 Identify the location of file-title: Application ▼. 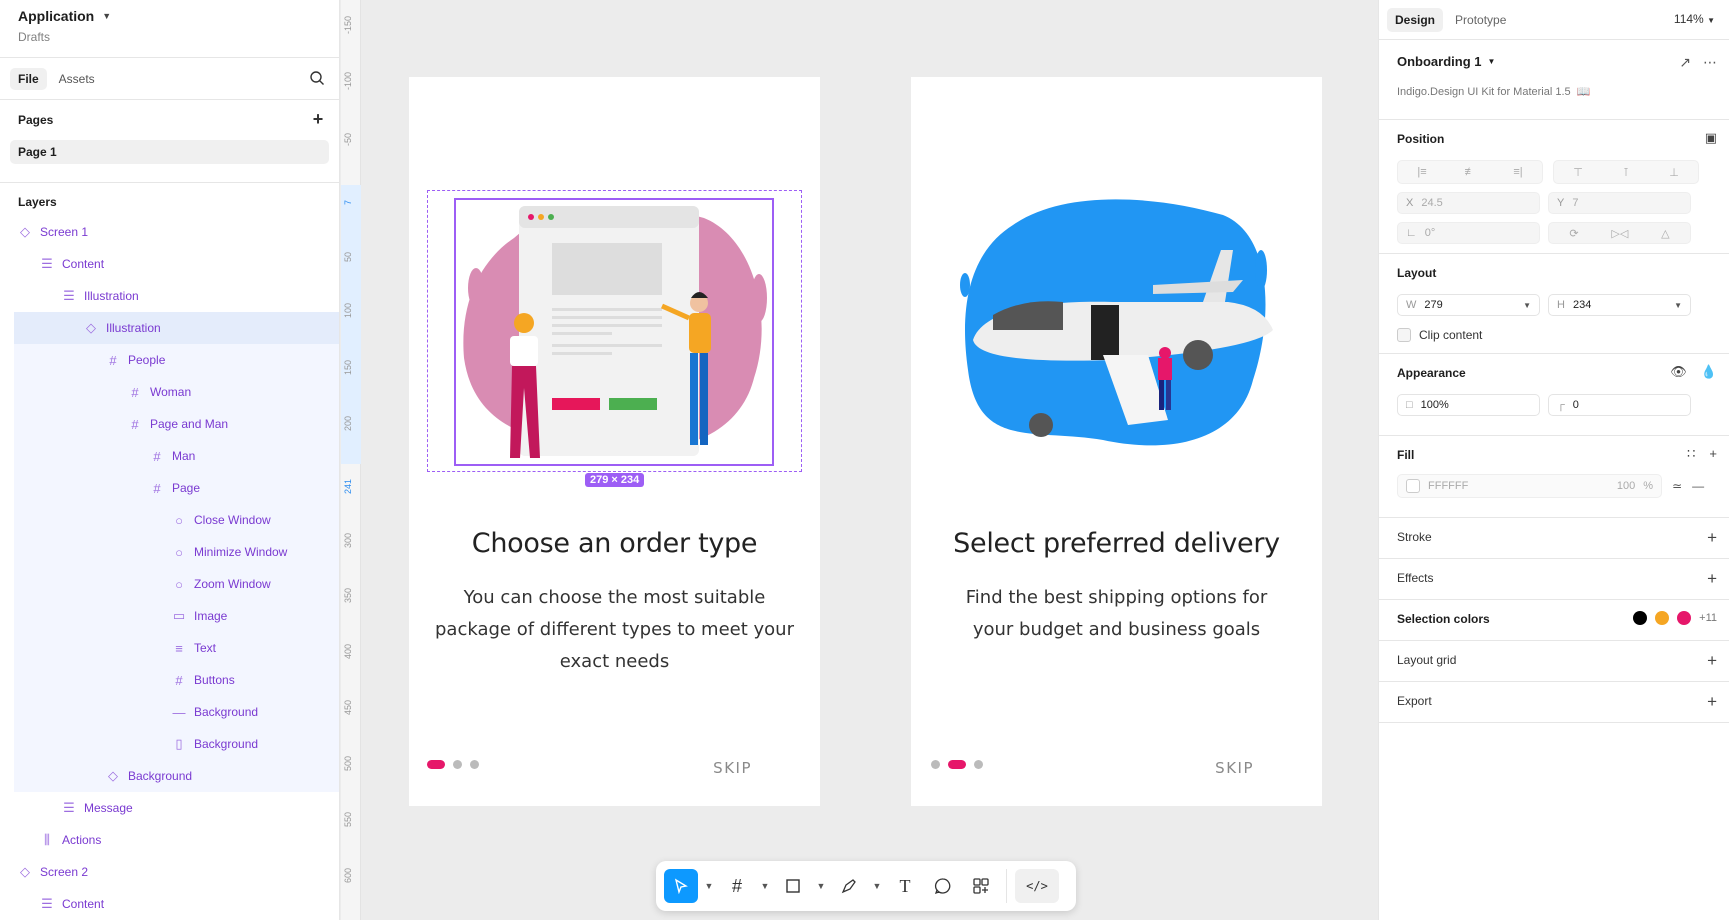
(169, 16).